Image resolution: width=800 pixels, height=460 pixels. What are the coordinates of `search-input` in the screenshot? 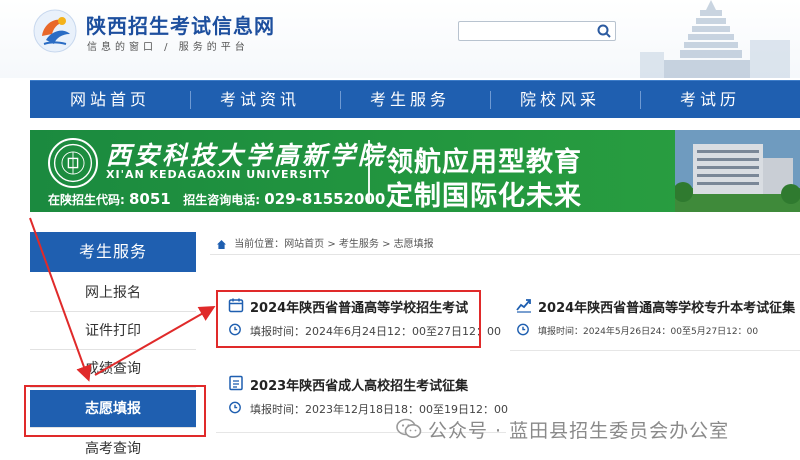 It's located at (525, 31).